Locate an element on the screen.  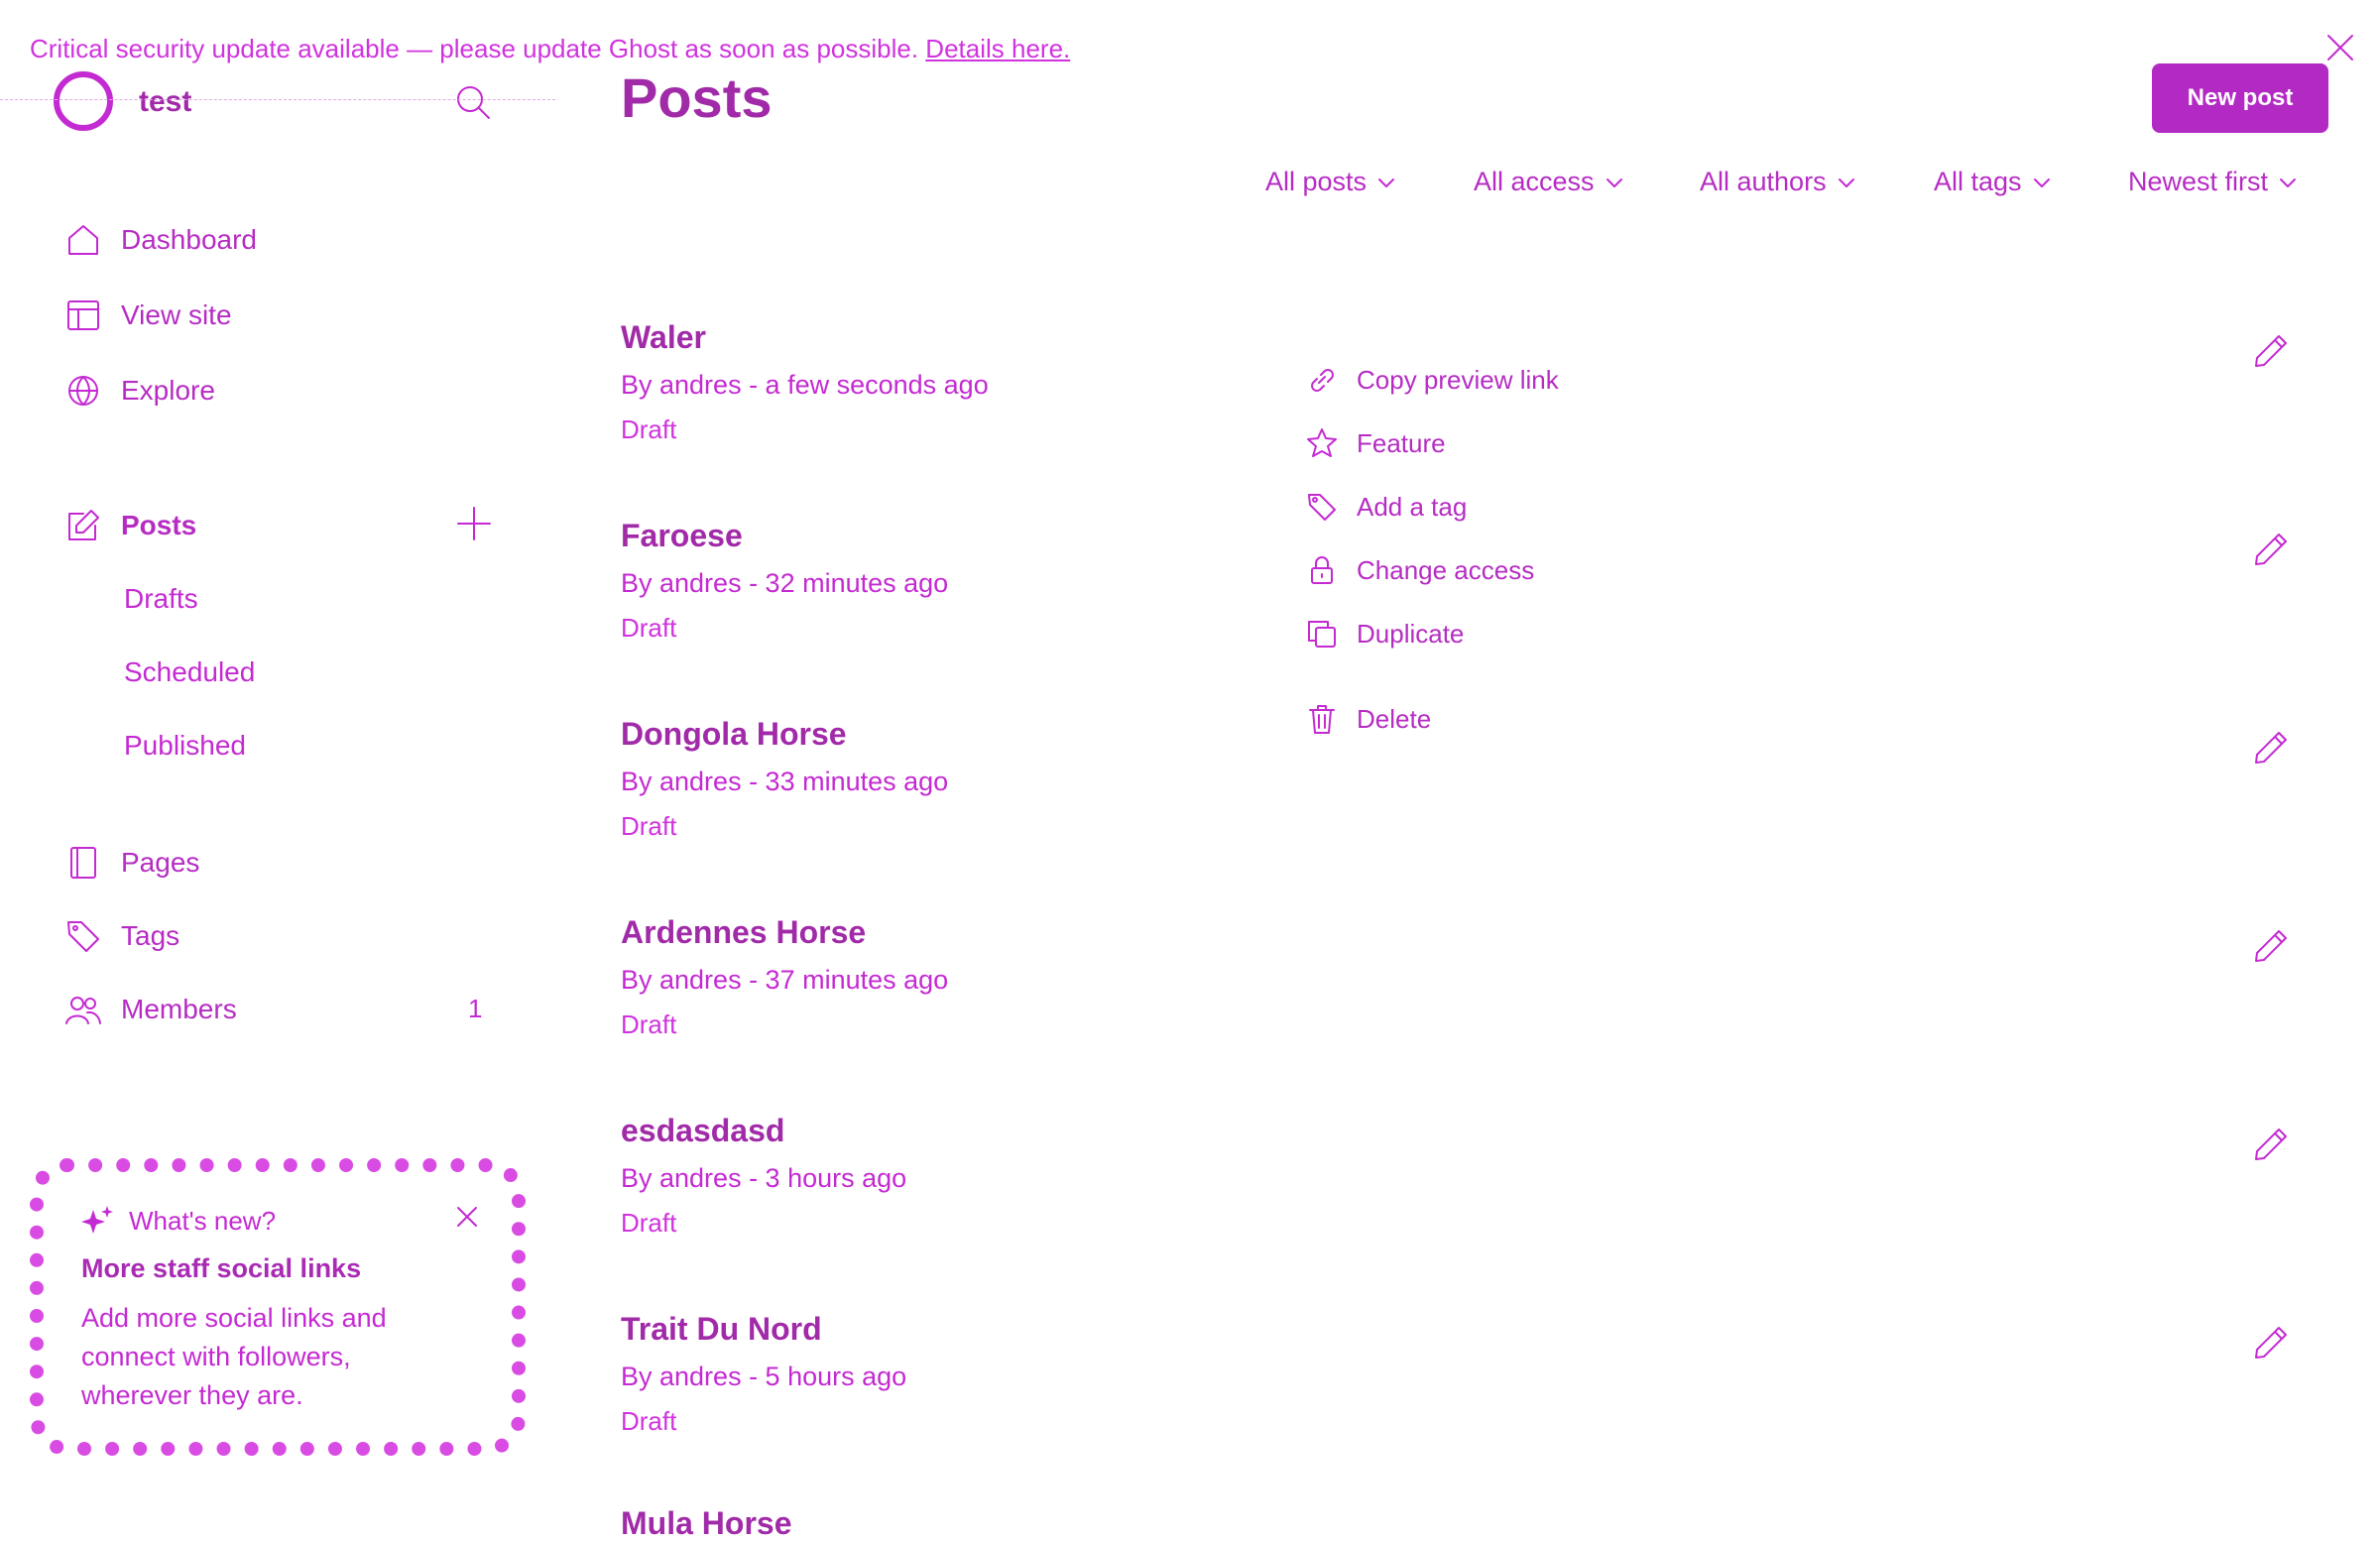
menu-change-access: Change access is located at coordinates (1419, 570).